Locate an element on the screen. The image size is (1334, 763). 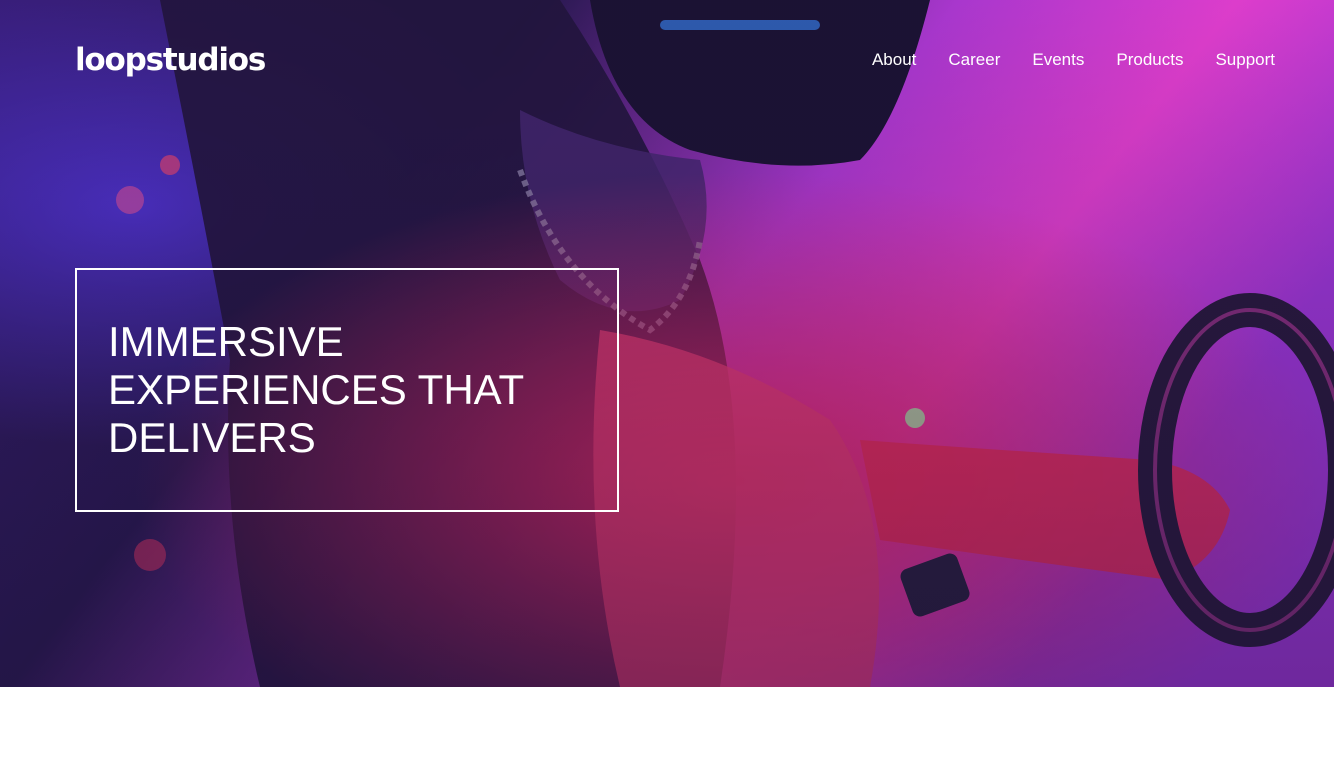
nav-support-link: Support is located at coordinates (1245, 60).